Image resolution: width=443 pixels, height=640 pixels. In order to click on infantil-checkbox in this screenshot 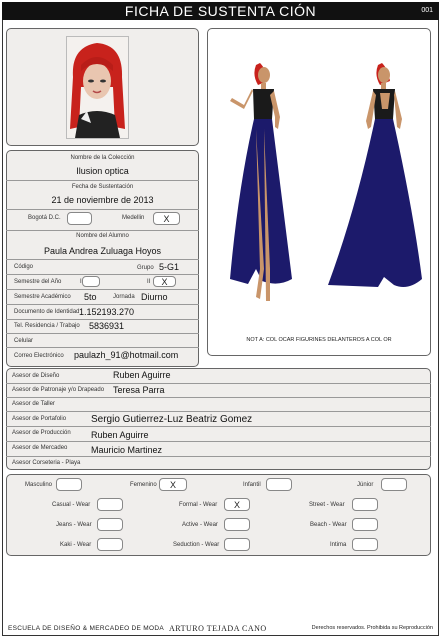, I will do `click(279, 484)`.